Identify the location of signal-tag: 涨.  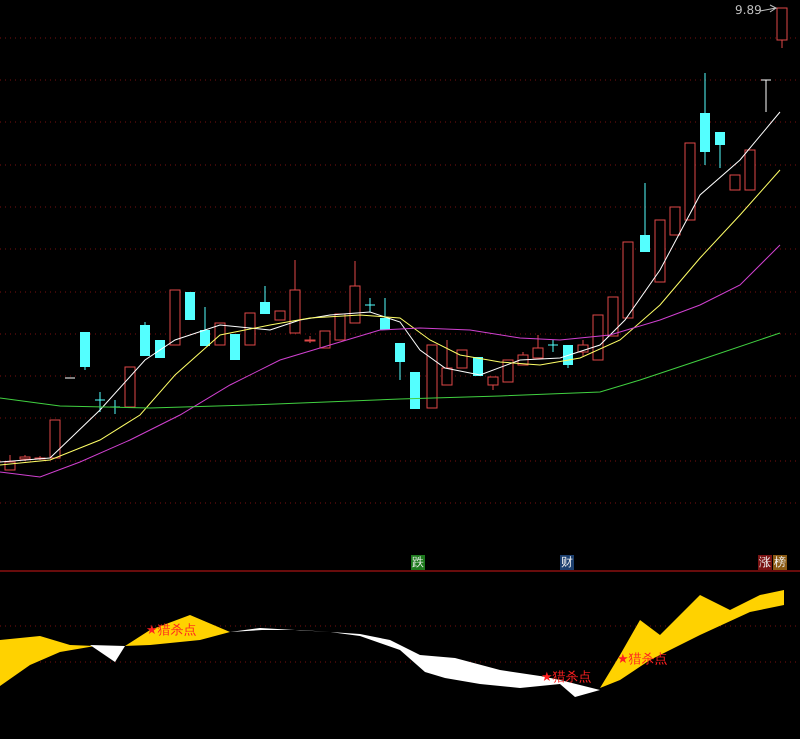
(765, 562).